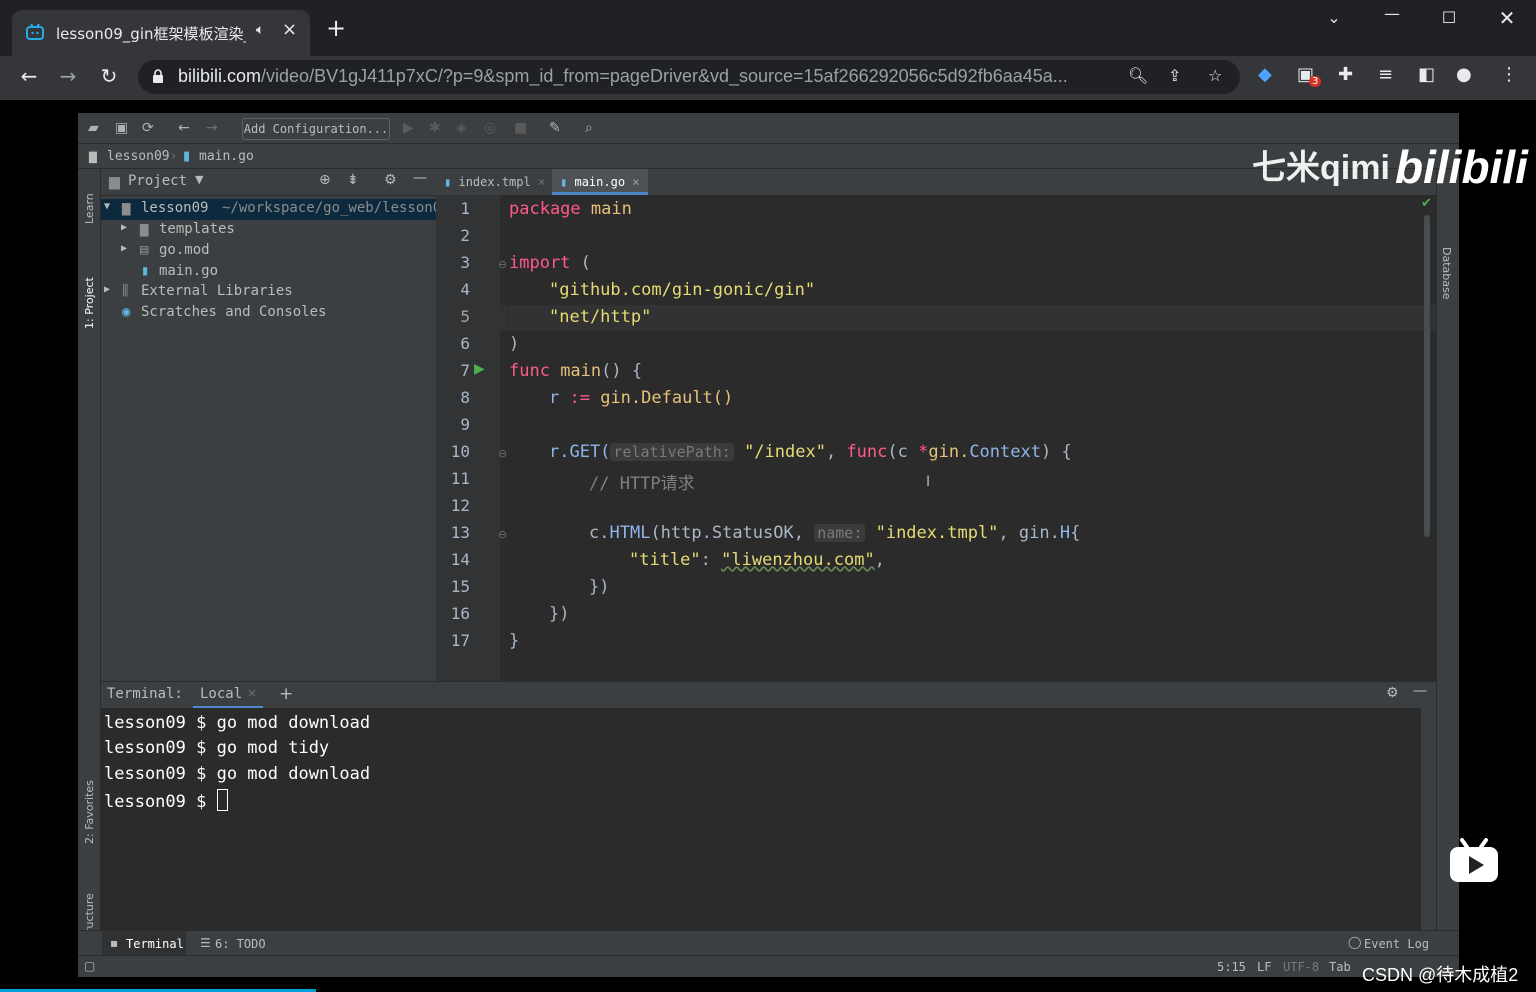 Image resolution: width=1536 pixels, height=992 pixels. I want to click on collapse-all-icon: ⇟, so click(353, 180).